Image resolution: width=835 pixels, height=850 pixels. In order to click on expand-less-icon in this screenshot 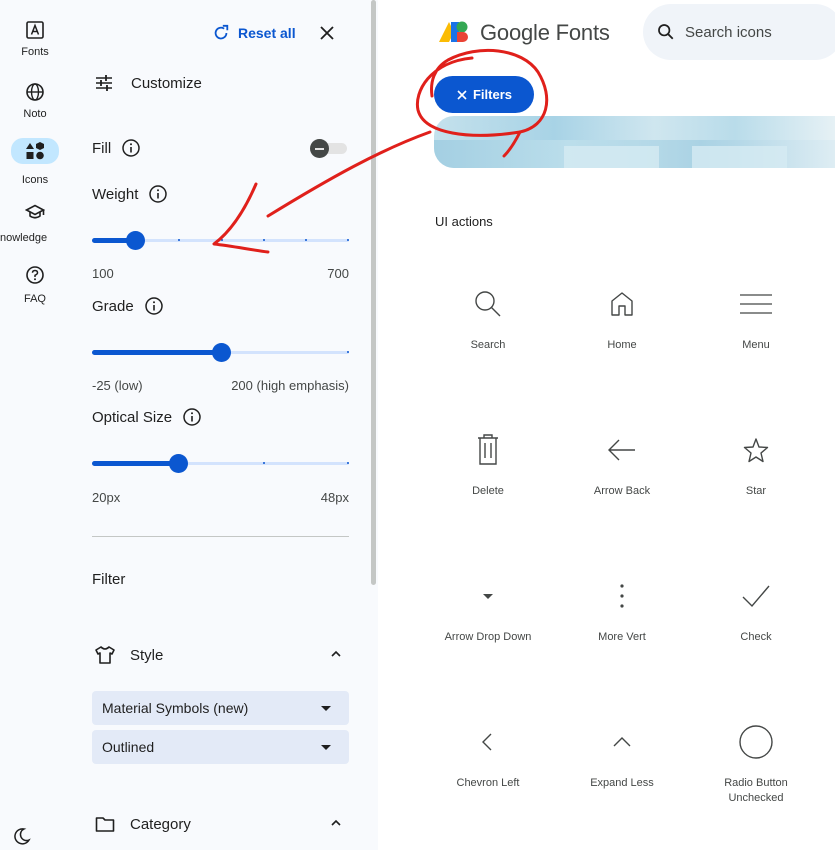, I will do `click(622, 742)`.